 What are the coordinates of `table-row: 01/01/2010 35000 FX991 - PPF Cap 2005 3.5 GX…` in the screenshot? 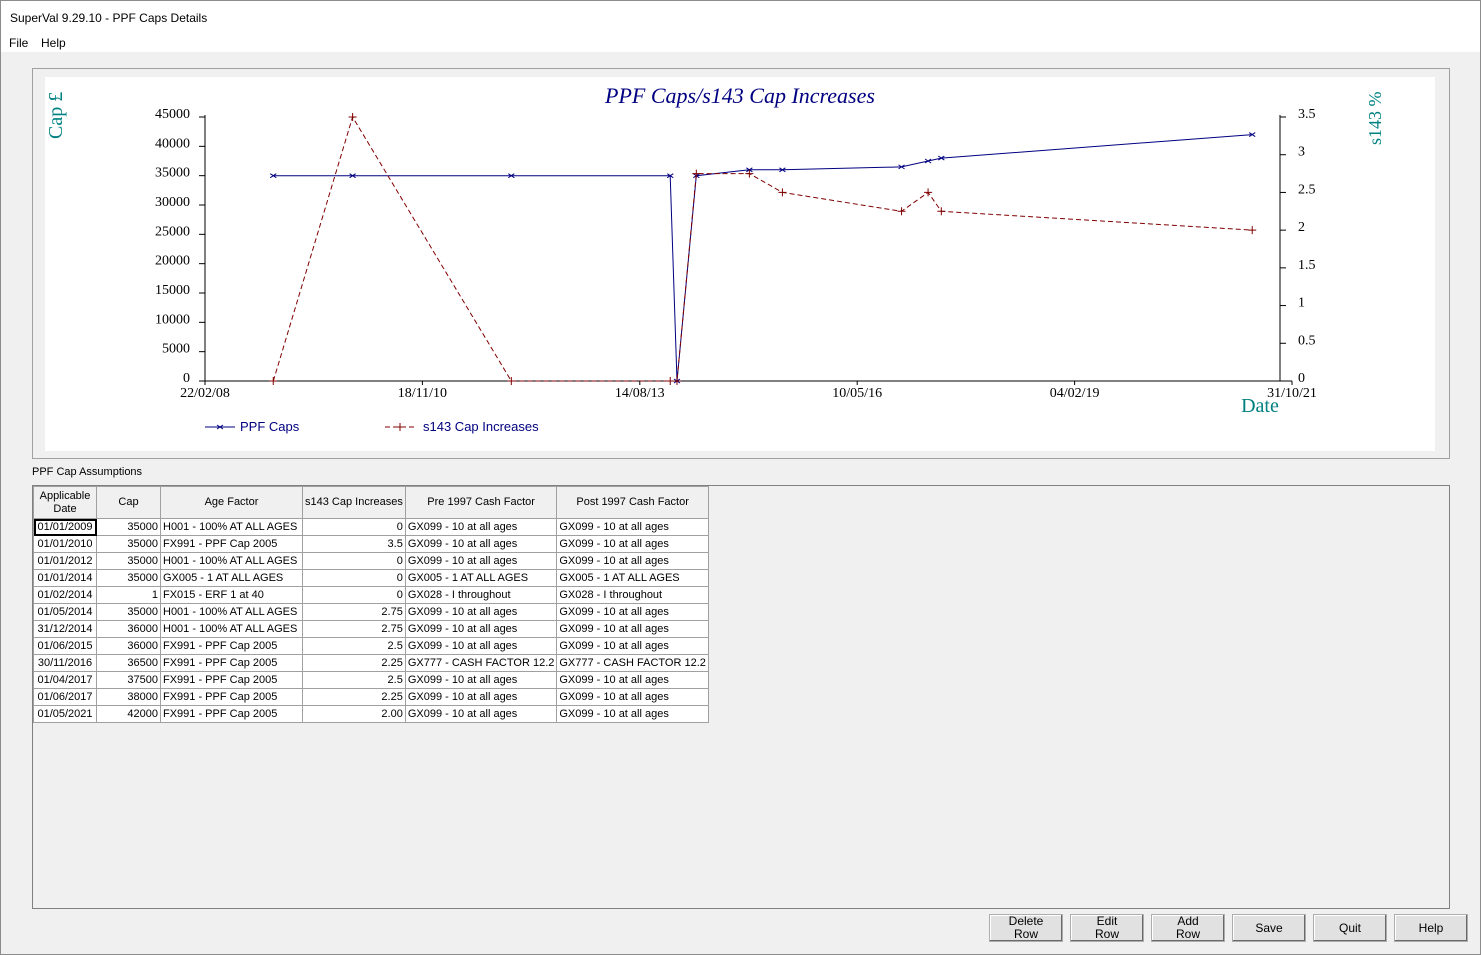 It's located at (371, 544).